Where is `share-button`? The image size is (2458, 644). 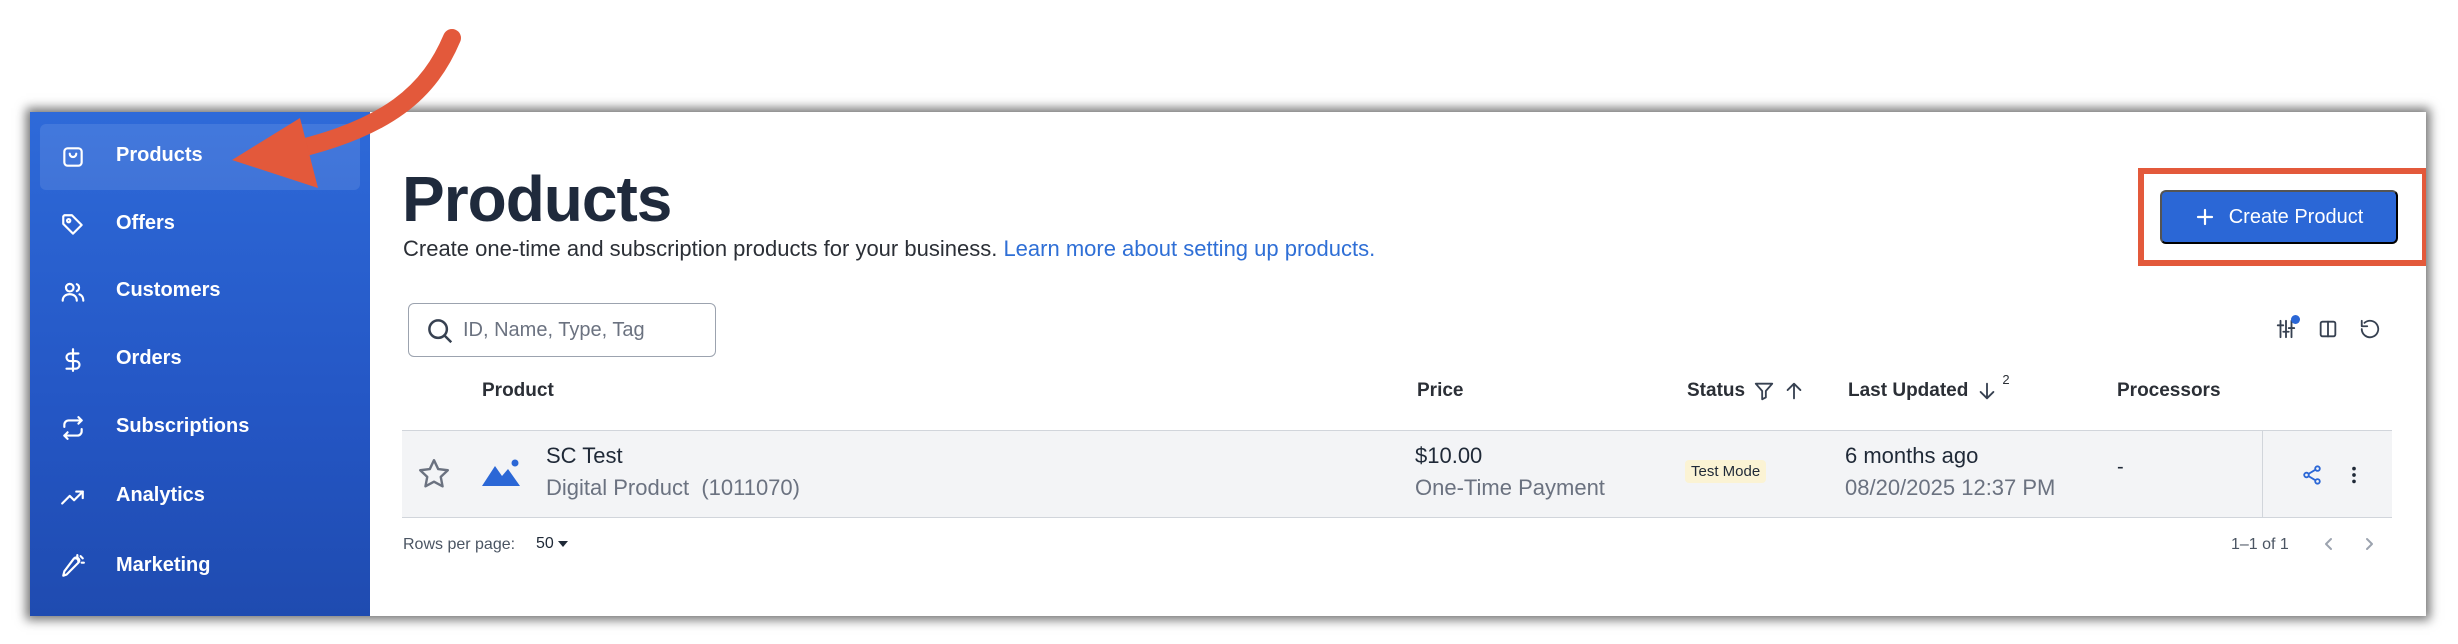
share-button is located at coordinates (2312, 475).